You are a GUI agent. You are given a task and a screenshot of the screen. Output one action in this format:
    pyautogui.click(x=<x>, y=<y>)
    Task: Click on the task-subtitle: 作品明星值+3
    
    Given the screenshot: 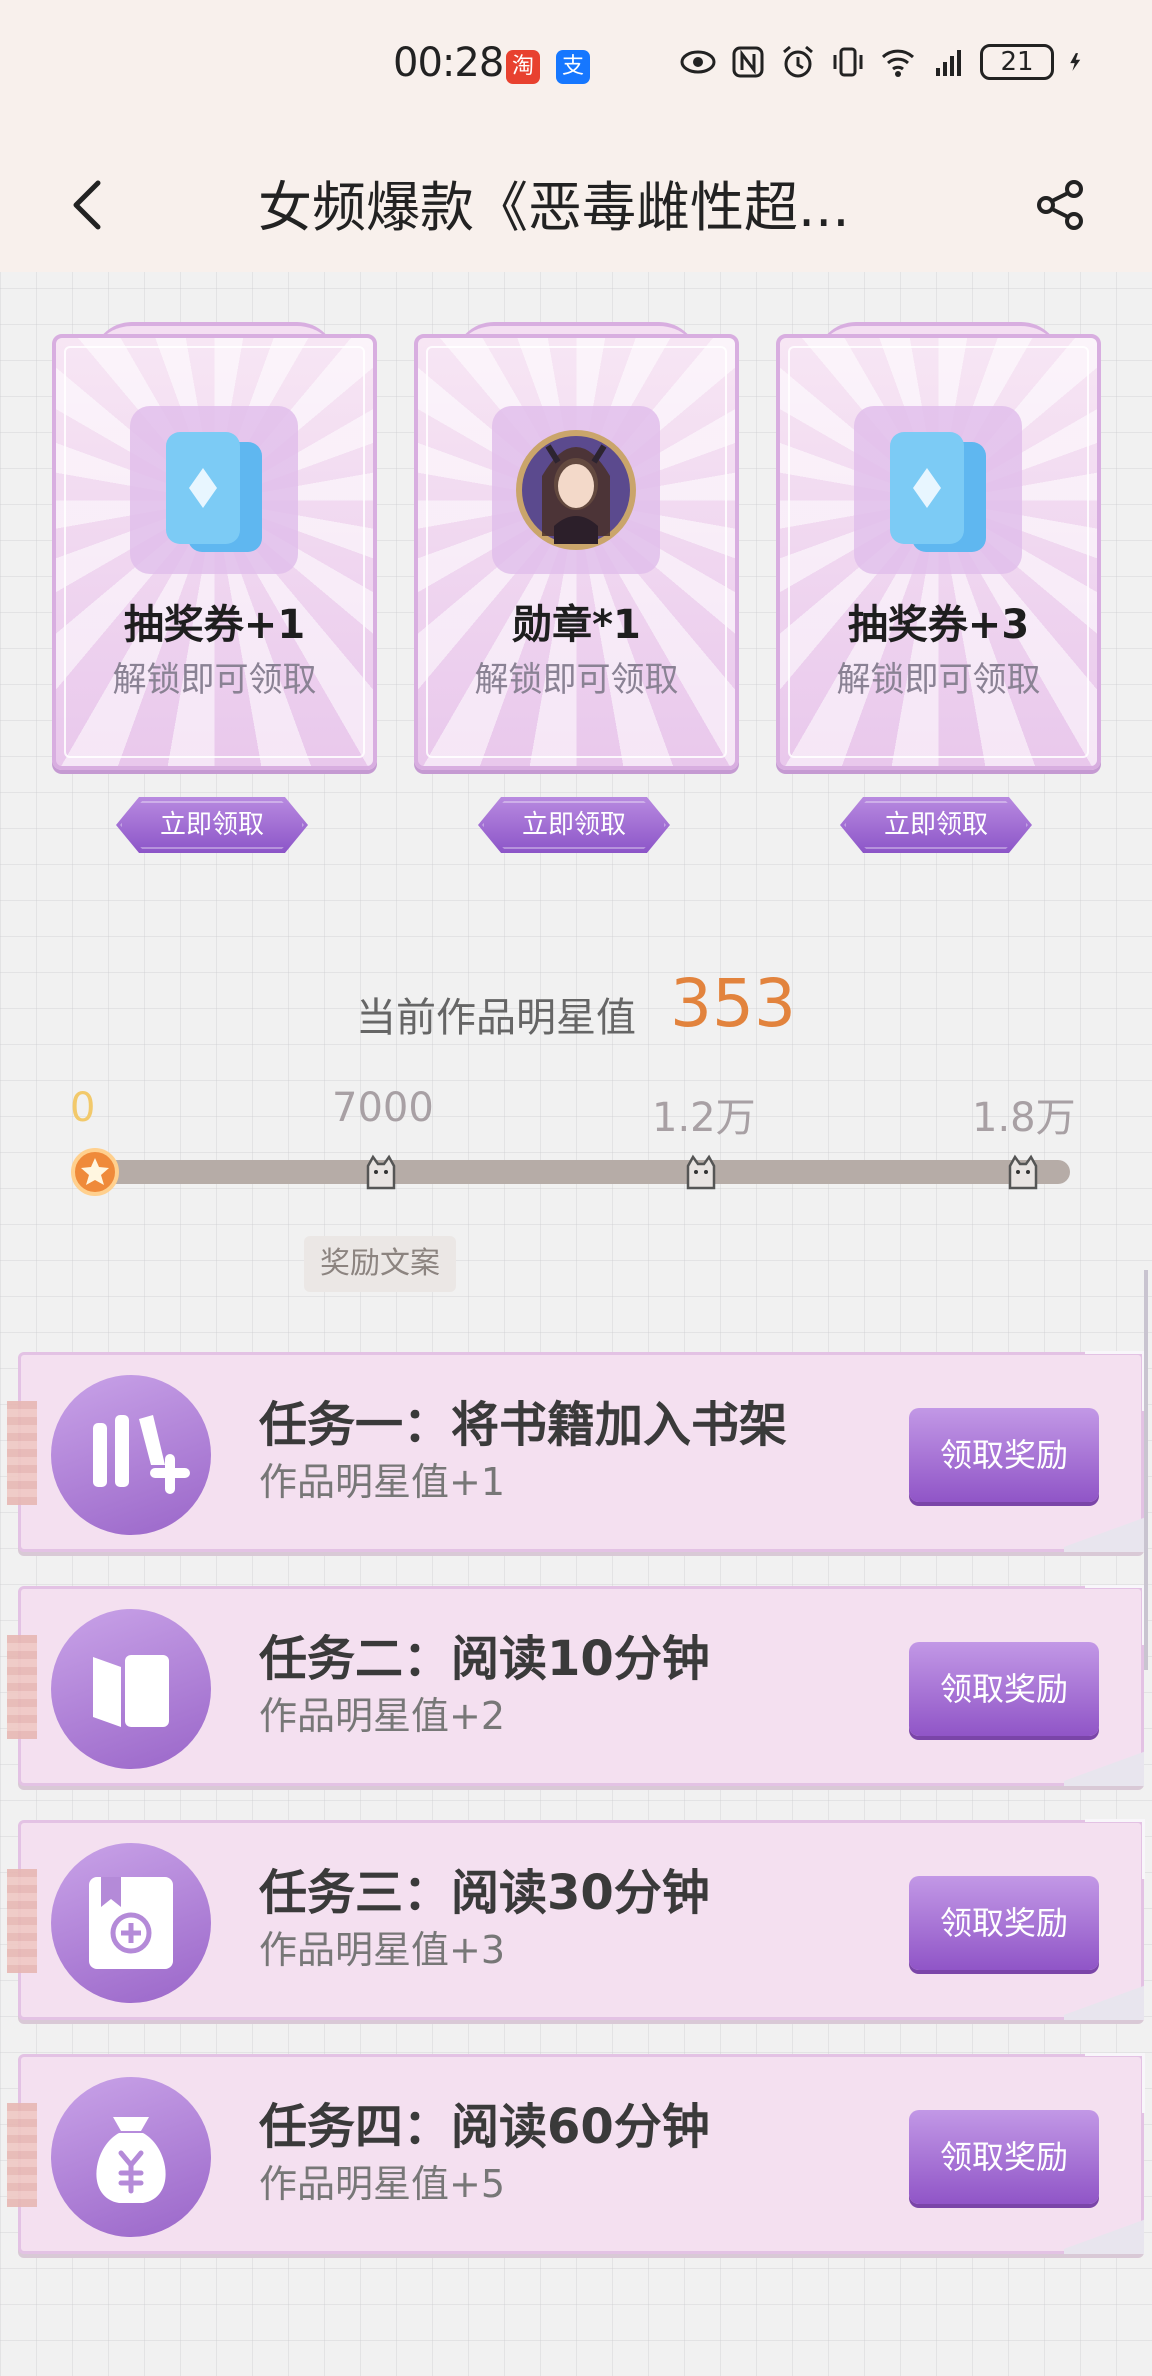 What is the action you would take?
    pyautogui.click(x=382, y=1950)
    